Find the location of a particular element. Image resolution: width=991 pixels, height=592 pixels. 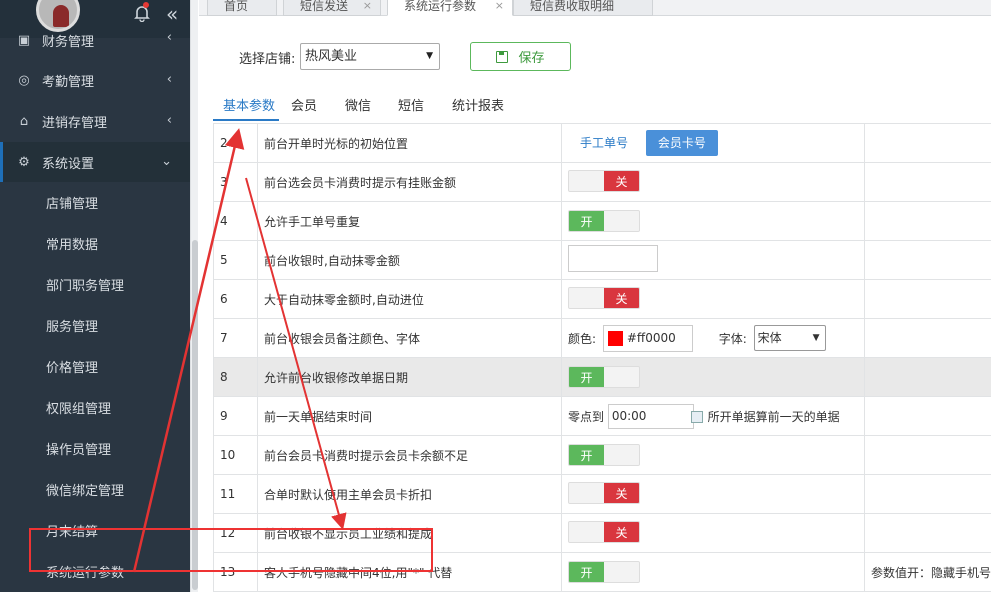

top-tab-bar: 首页 短信发送 × 系统运行参数 × 短信费收取明细 is located at coordinates (595, 8).